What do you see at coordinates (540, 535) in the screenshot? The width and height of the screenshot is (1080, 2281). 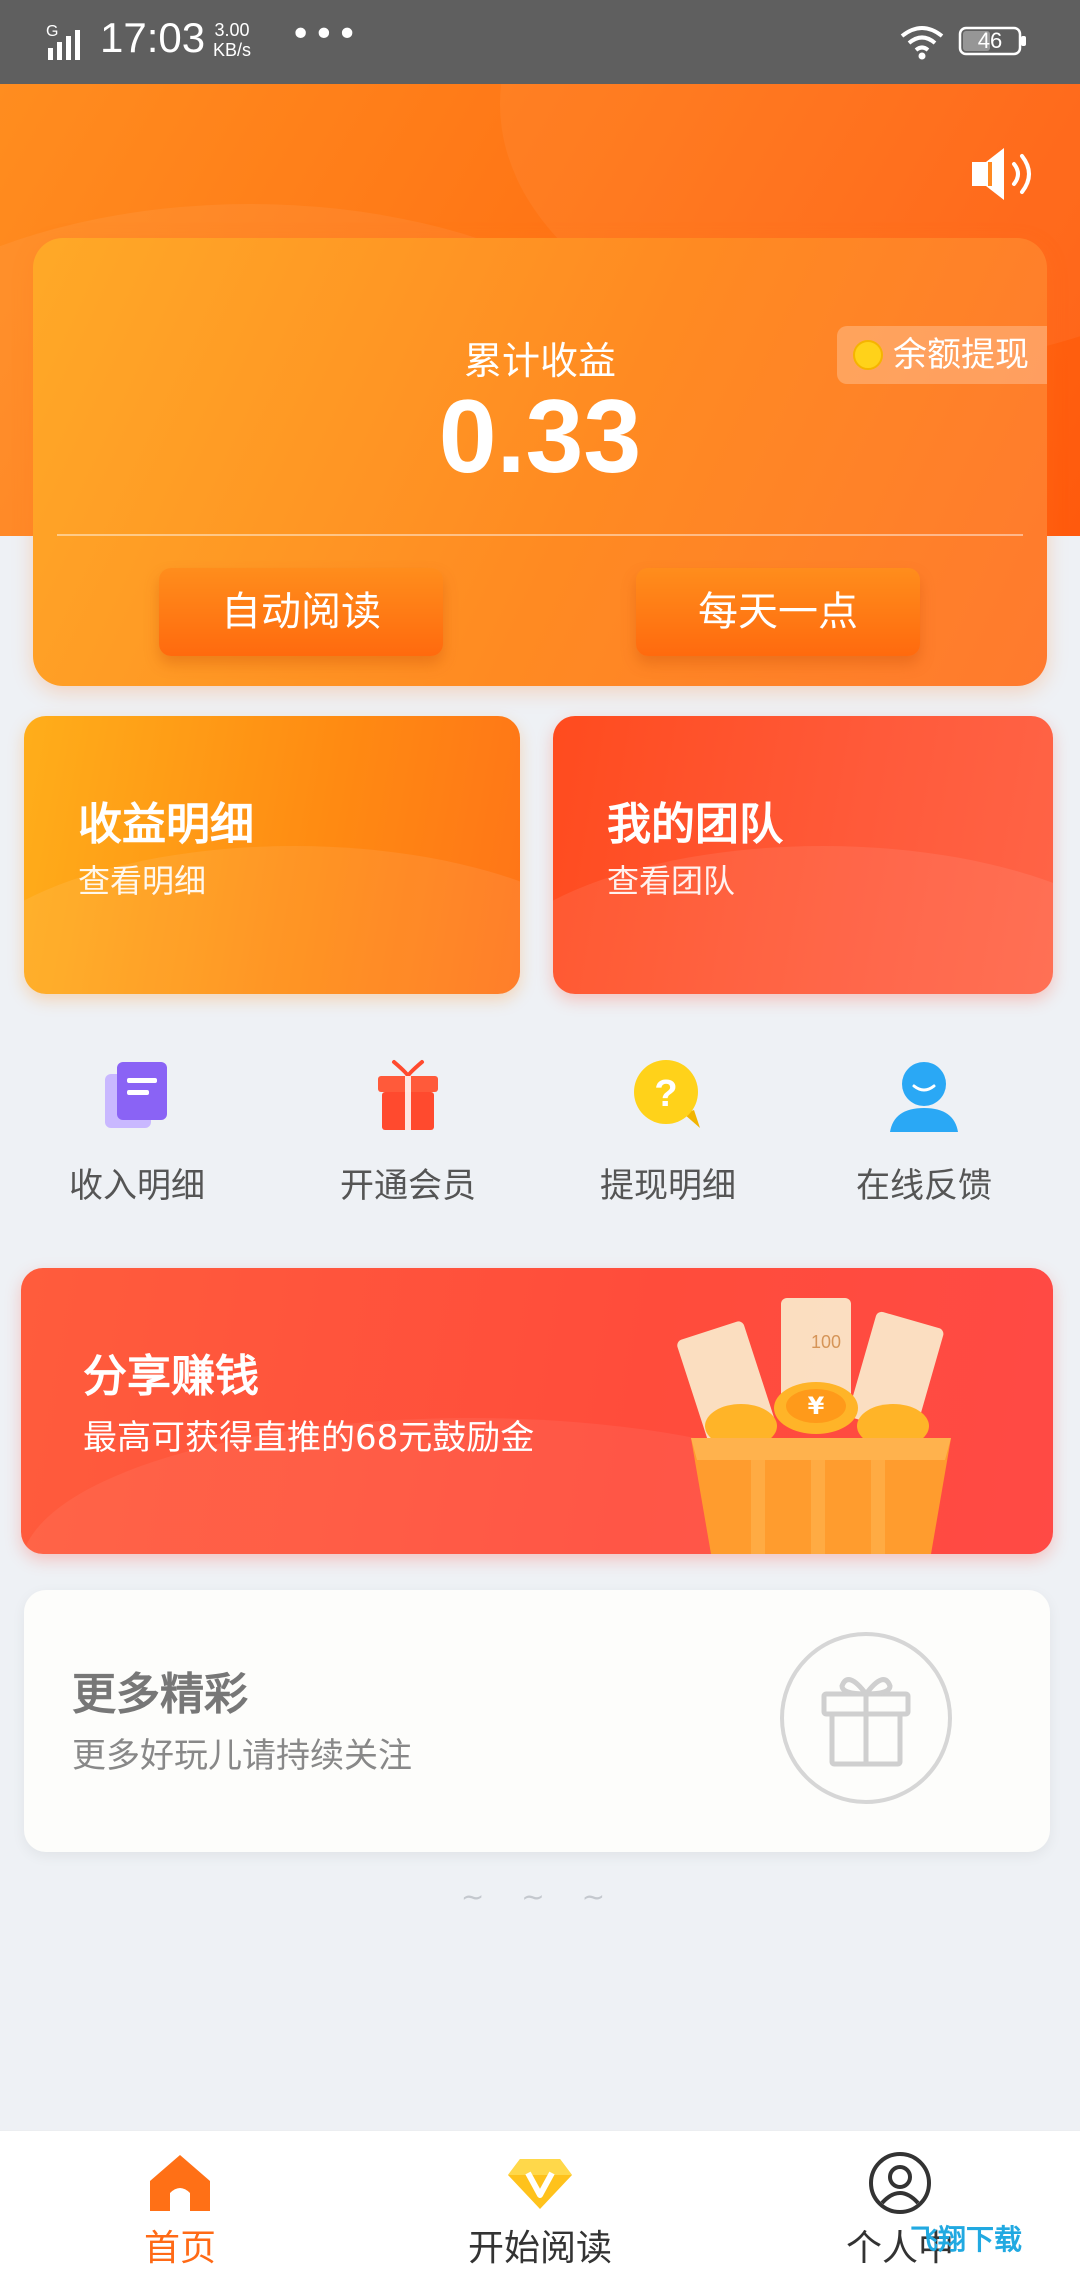 I see `divider` at bounding box center [540, 535].